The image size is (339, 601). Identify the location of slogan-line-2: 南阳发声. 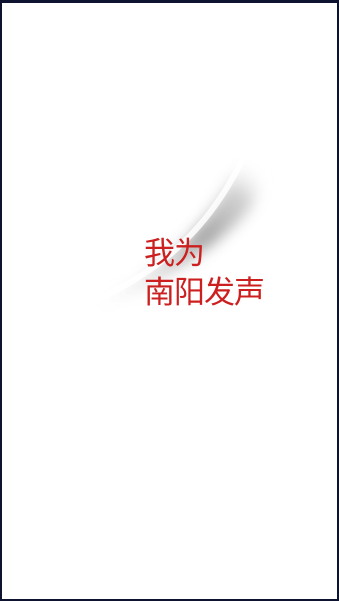
(204, 293).